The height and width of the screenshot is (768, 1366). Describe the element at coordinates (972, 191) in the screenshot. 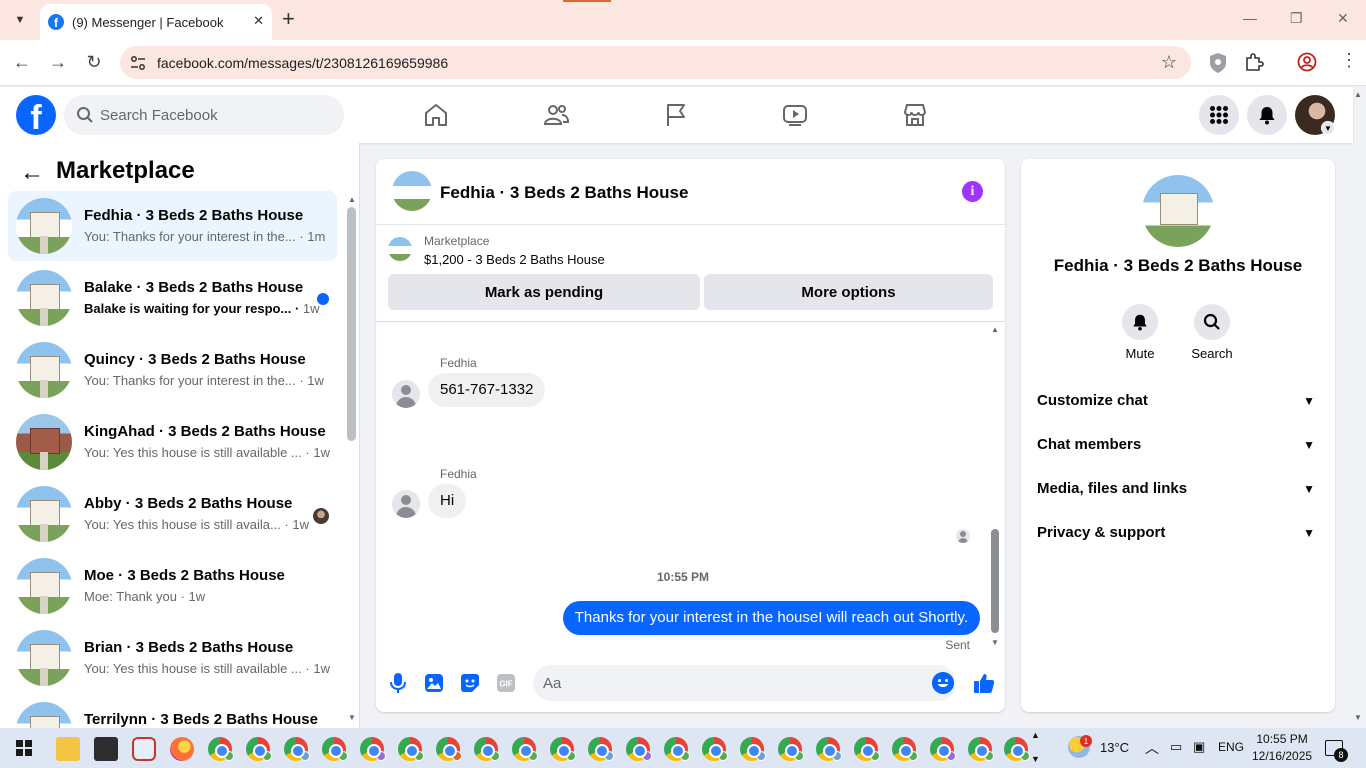

I see `info-icon: i` at that location.